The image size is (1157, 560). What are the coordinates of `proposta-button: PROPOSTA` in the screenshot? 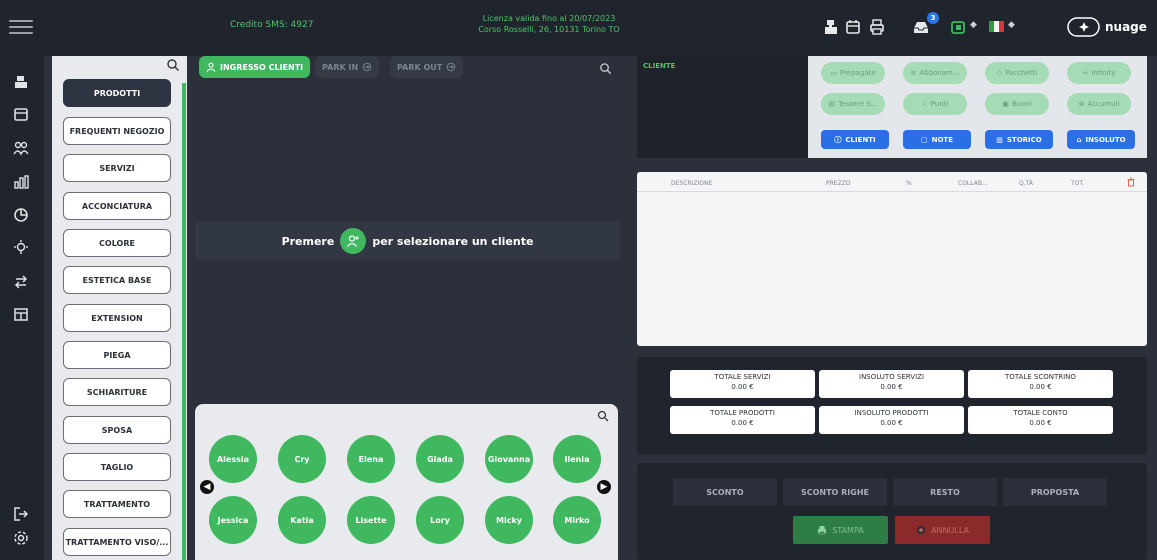 It's located at (1055, 492).